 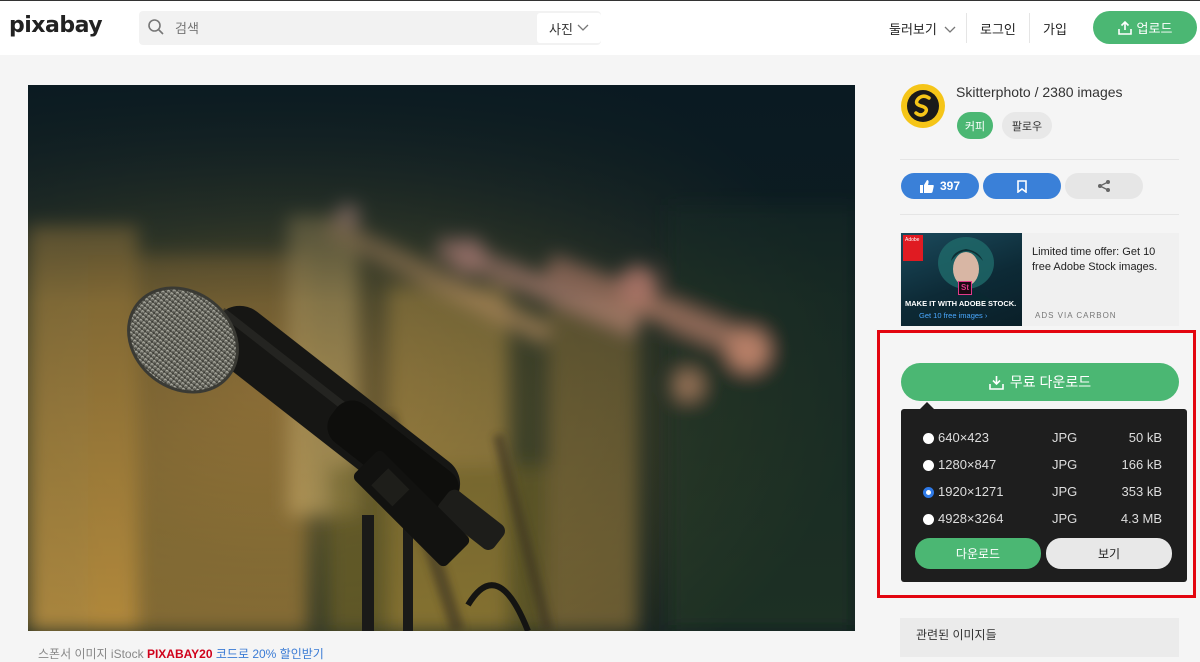 I want to click on promo-link: 코드로 20% 할인받기, so click(x=270, y=654).